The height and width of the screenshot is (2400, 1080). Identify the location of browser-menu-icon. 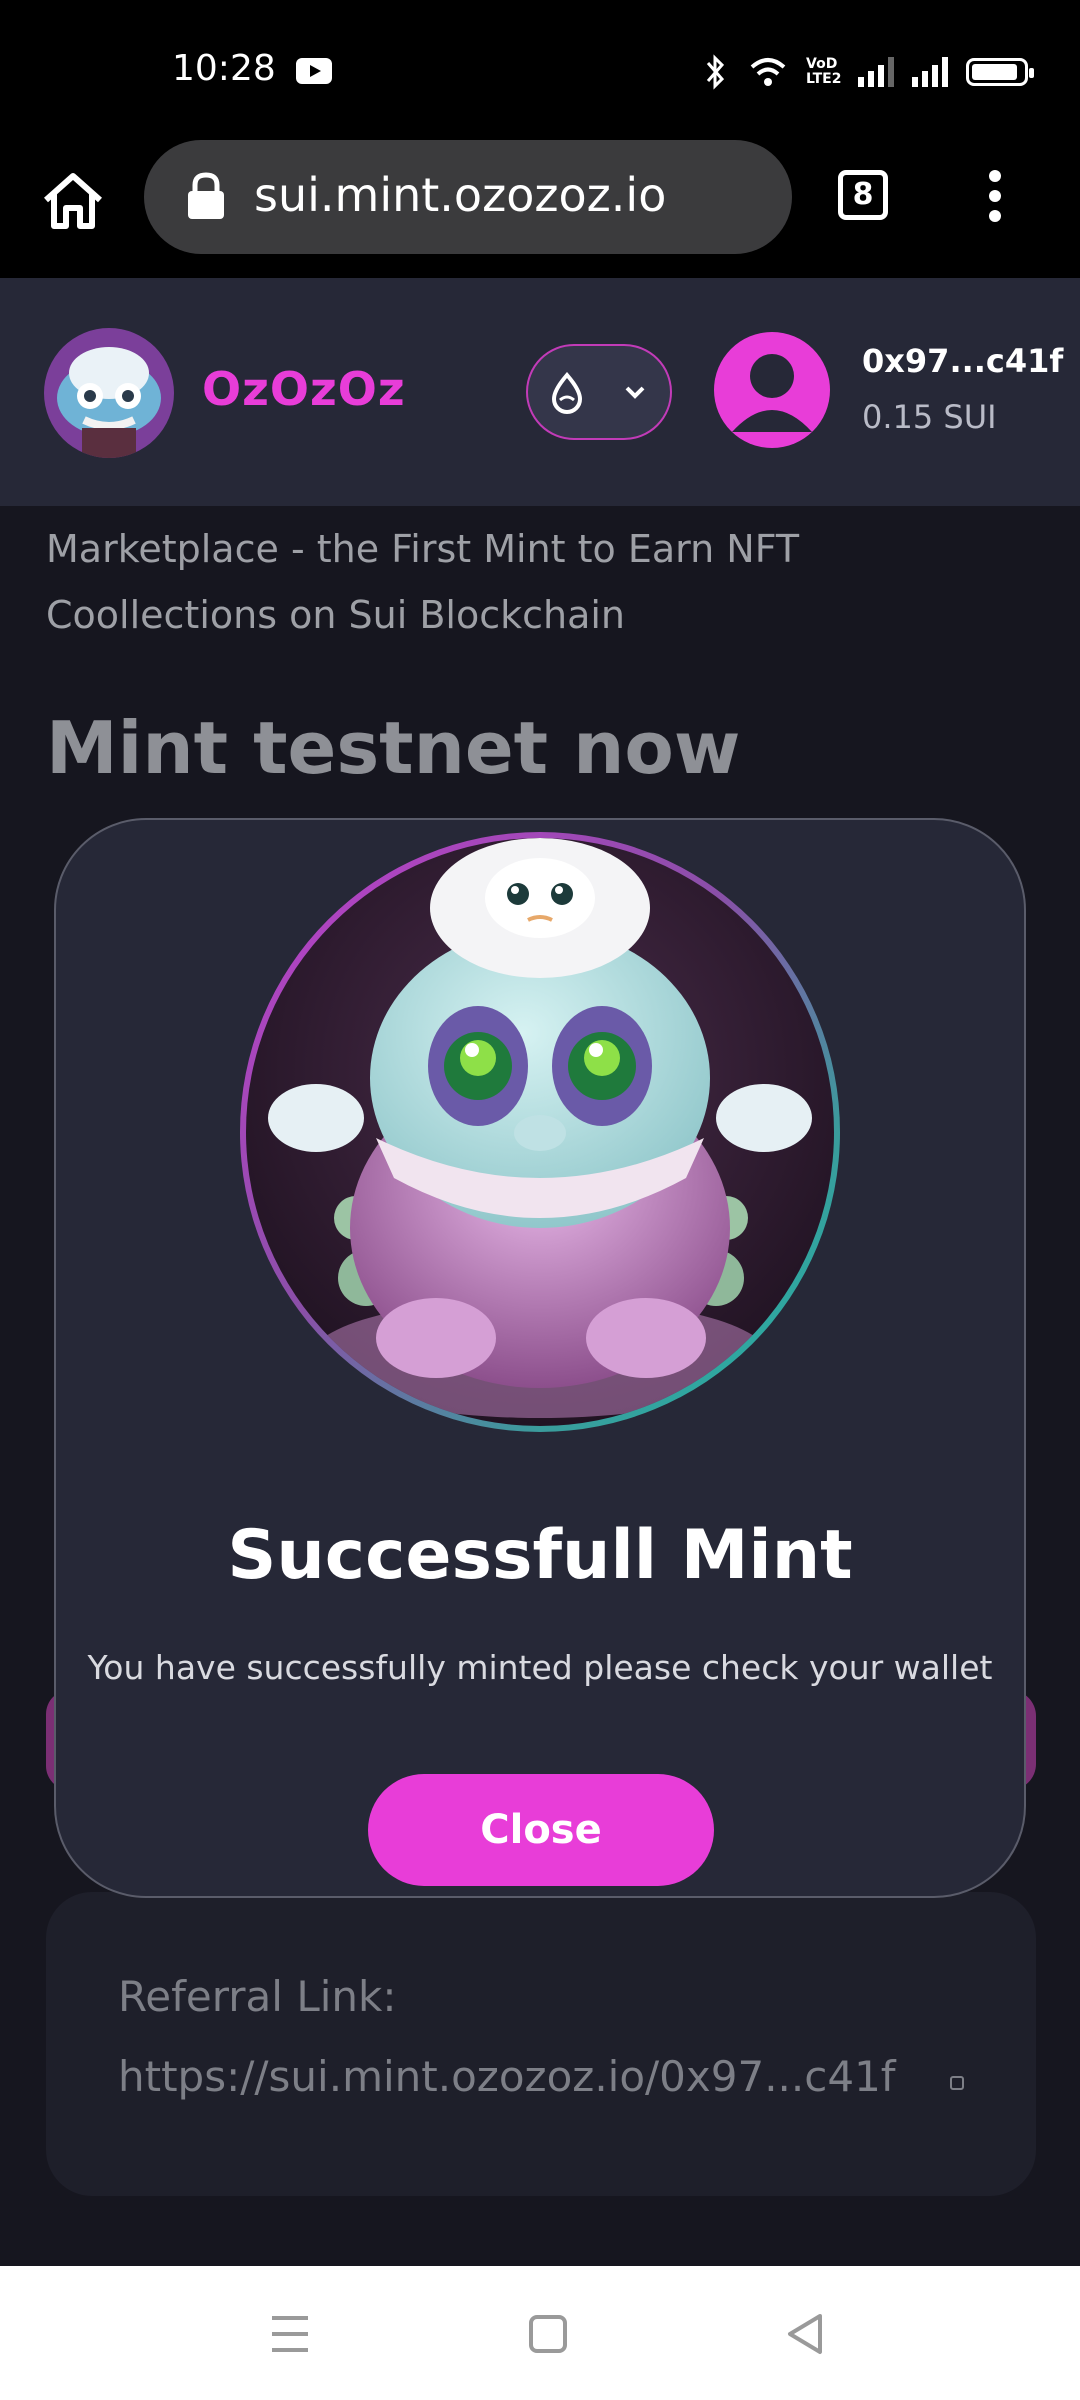
(995, 197).